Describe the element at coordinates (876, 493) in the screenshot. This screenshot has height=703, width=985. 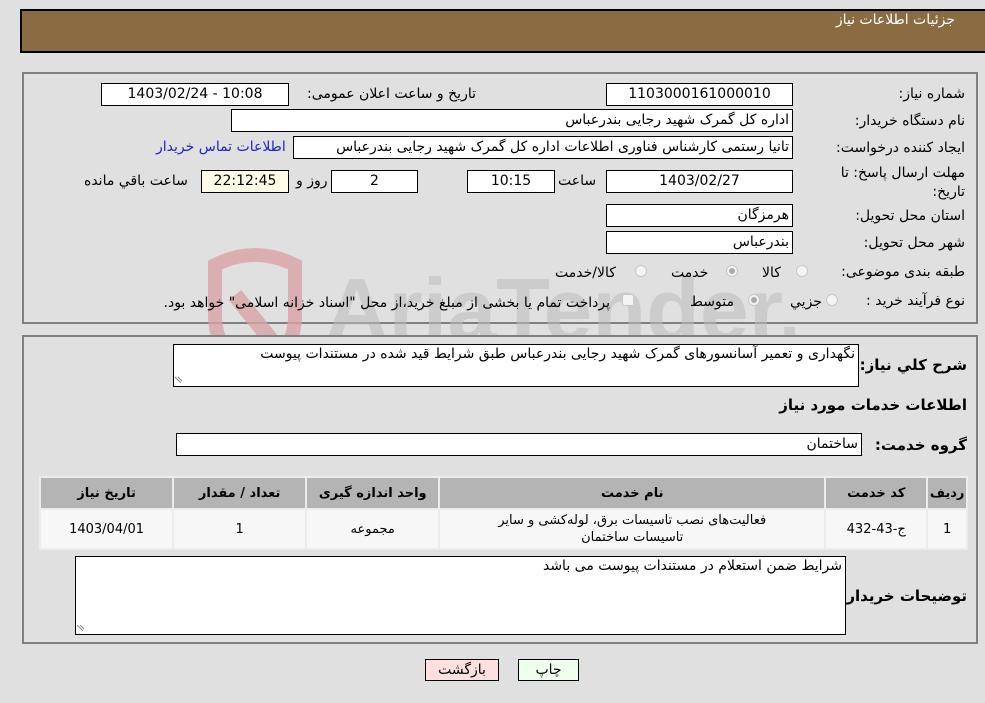
I see `col-service-code: کد خدمت` at that location.